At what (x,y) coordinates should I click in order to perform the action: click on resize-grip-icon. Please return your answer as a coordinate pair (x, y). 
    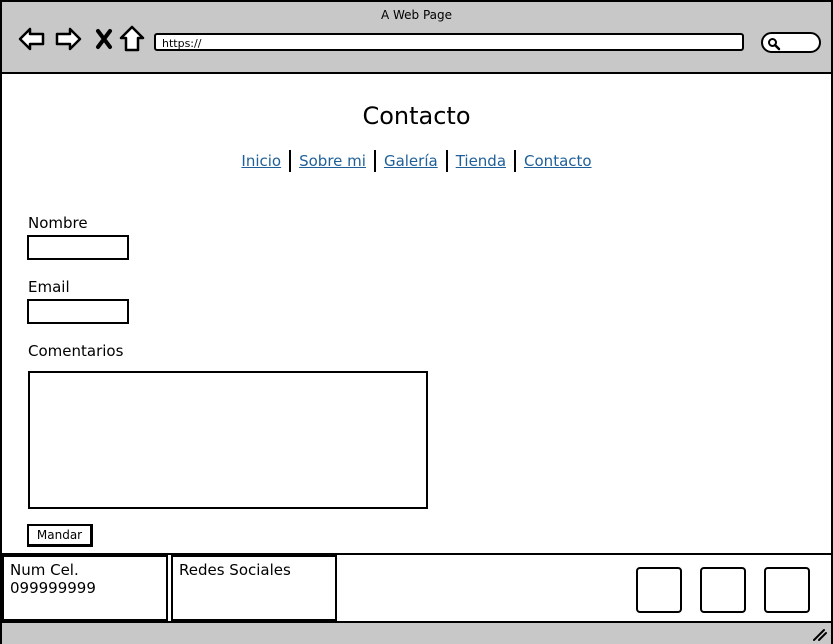
    Looking at the image, I should click on (819, 634).